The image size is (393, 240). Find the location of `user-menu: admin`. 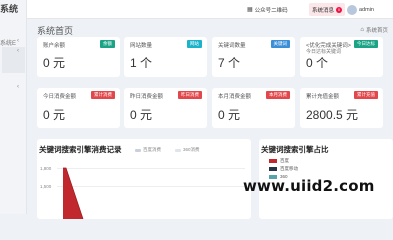

user-menu: admin is located at coordinates (360, 9).